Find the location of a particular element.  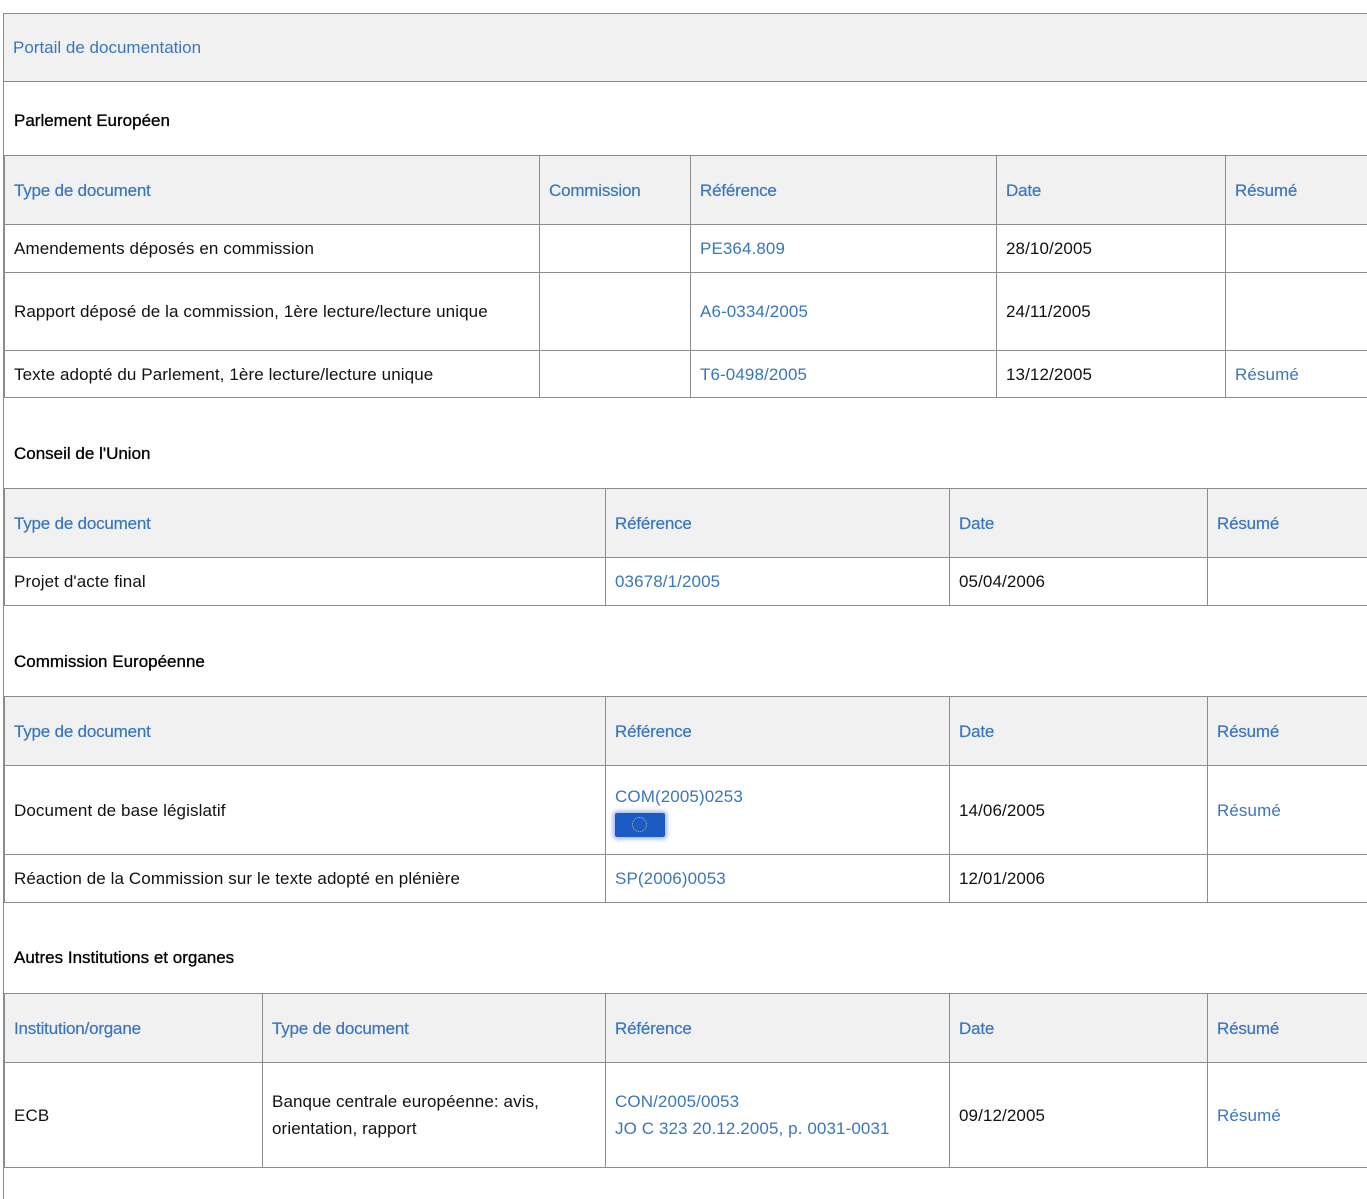

cell-institution: ECB is located at coordinates (133, 1115).